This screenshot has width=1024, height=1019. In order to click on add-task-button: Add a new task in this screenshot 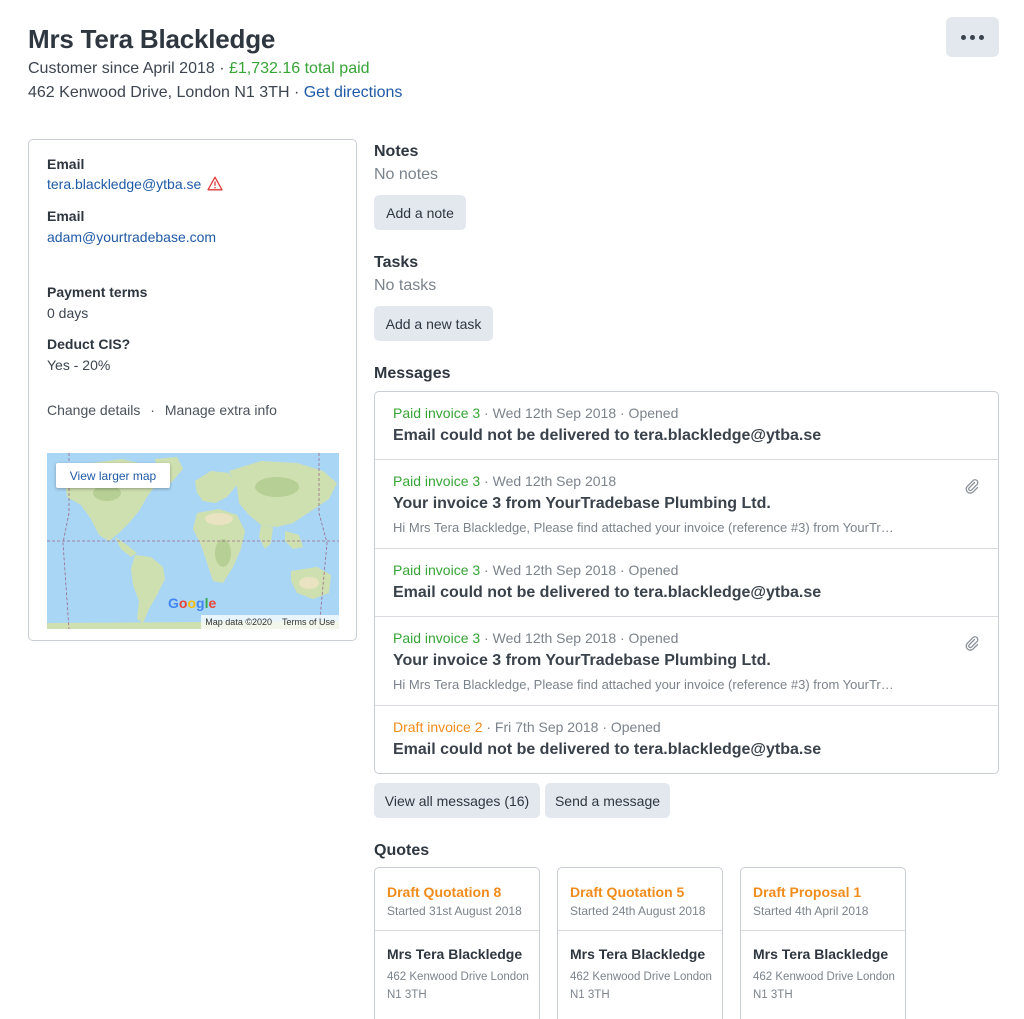, I will do `click(433, 323)`.